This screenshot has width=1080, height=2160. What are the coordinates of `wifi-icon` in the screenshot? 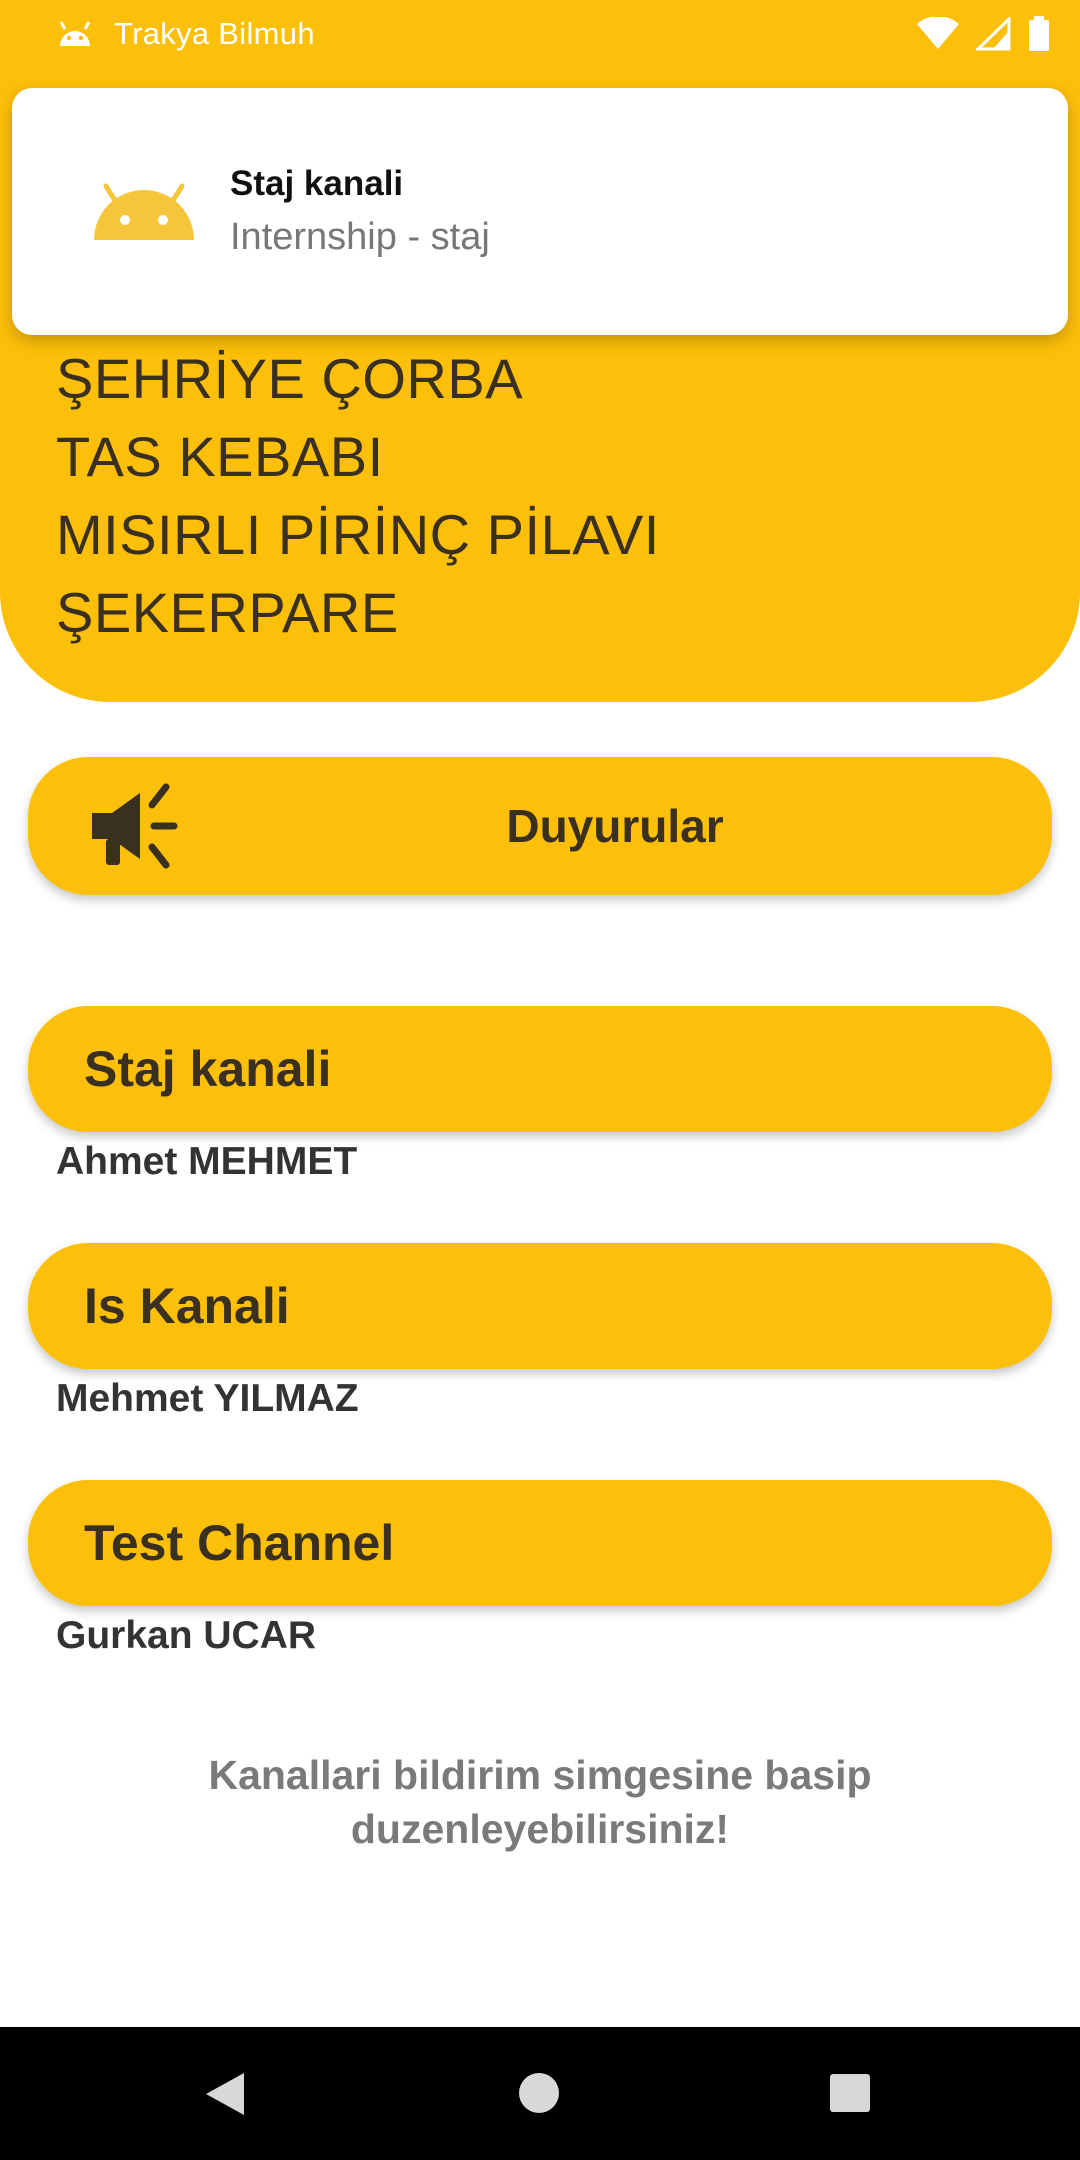 It's located at (938, 34).